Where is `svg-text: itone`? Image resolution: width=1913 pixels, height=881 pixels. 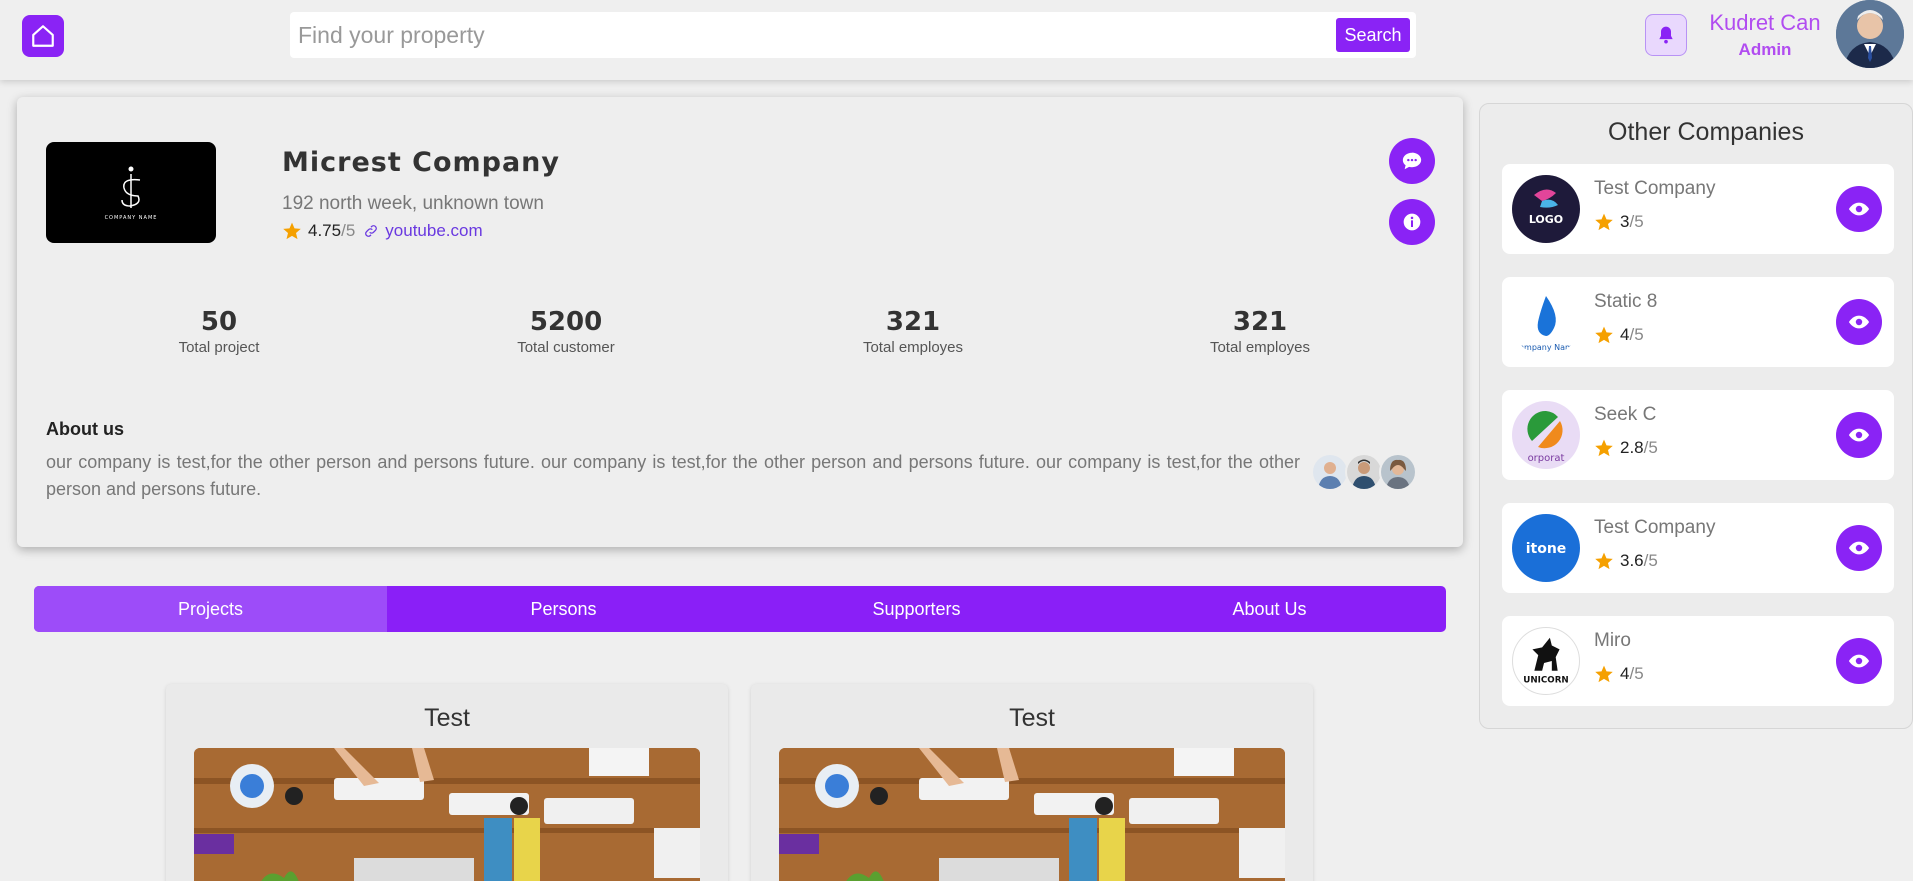 svg-text: itone is located at coordinates (1546, 549).